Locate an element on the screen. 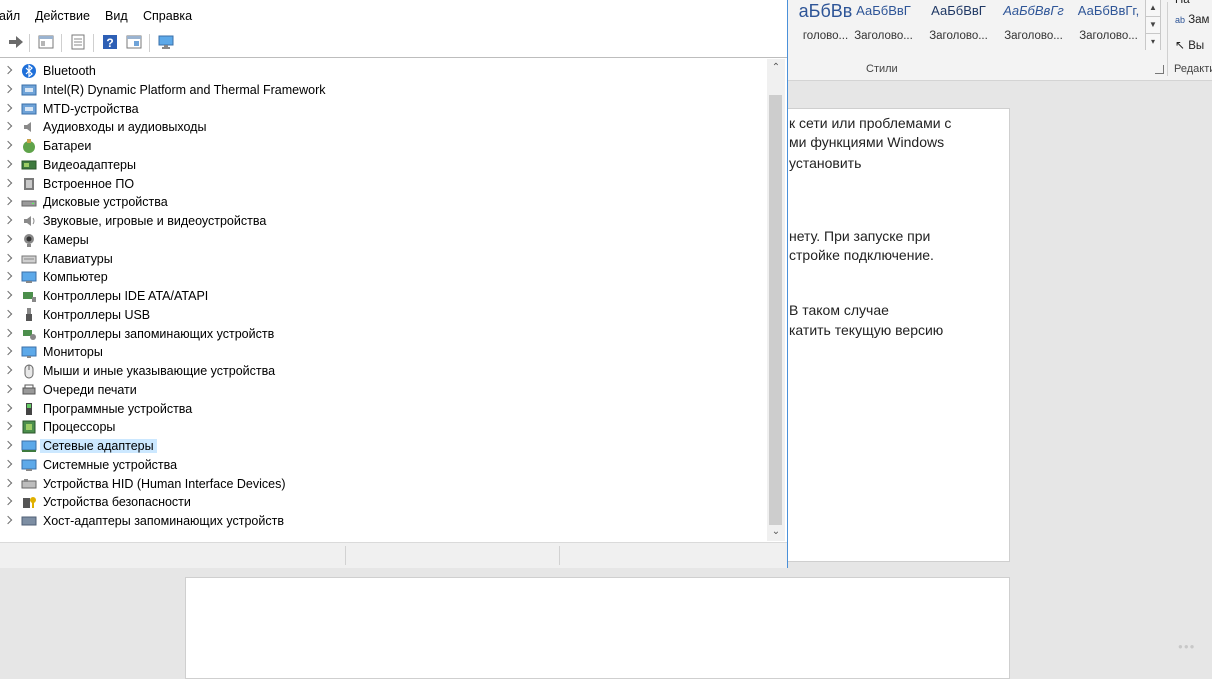  replace-label: Зам is located at coordinates (1199, 20).